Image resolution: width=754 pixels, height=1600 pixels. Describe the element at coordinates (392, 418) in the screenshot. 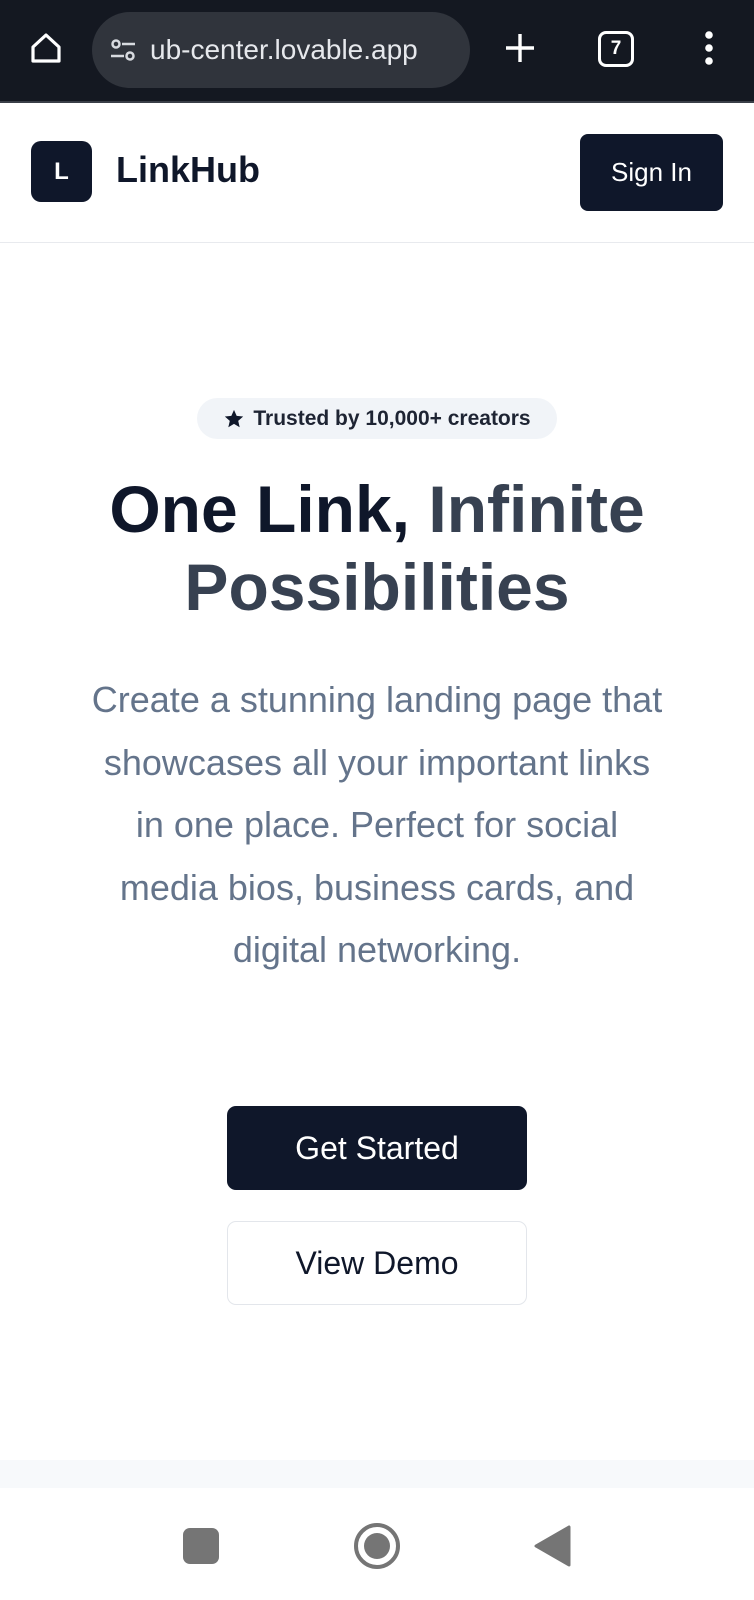

I see `badge-text: Trusted by 10,000+ creators` at that location.